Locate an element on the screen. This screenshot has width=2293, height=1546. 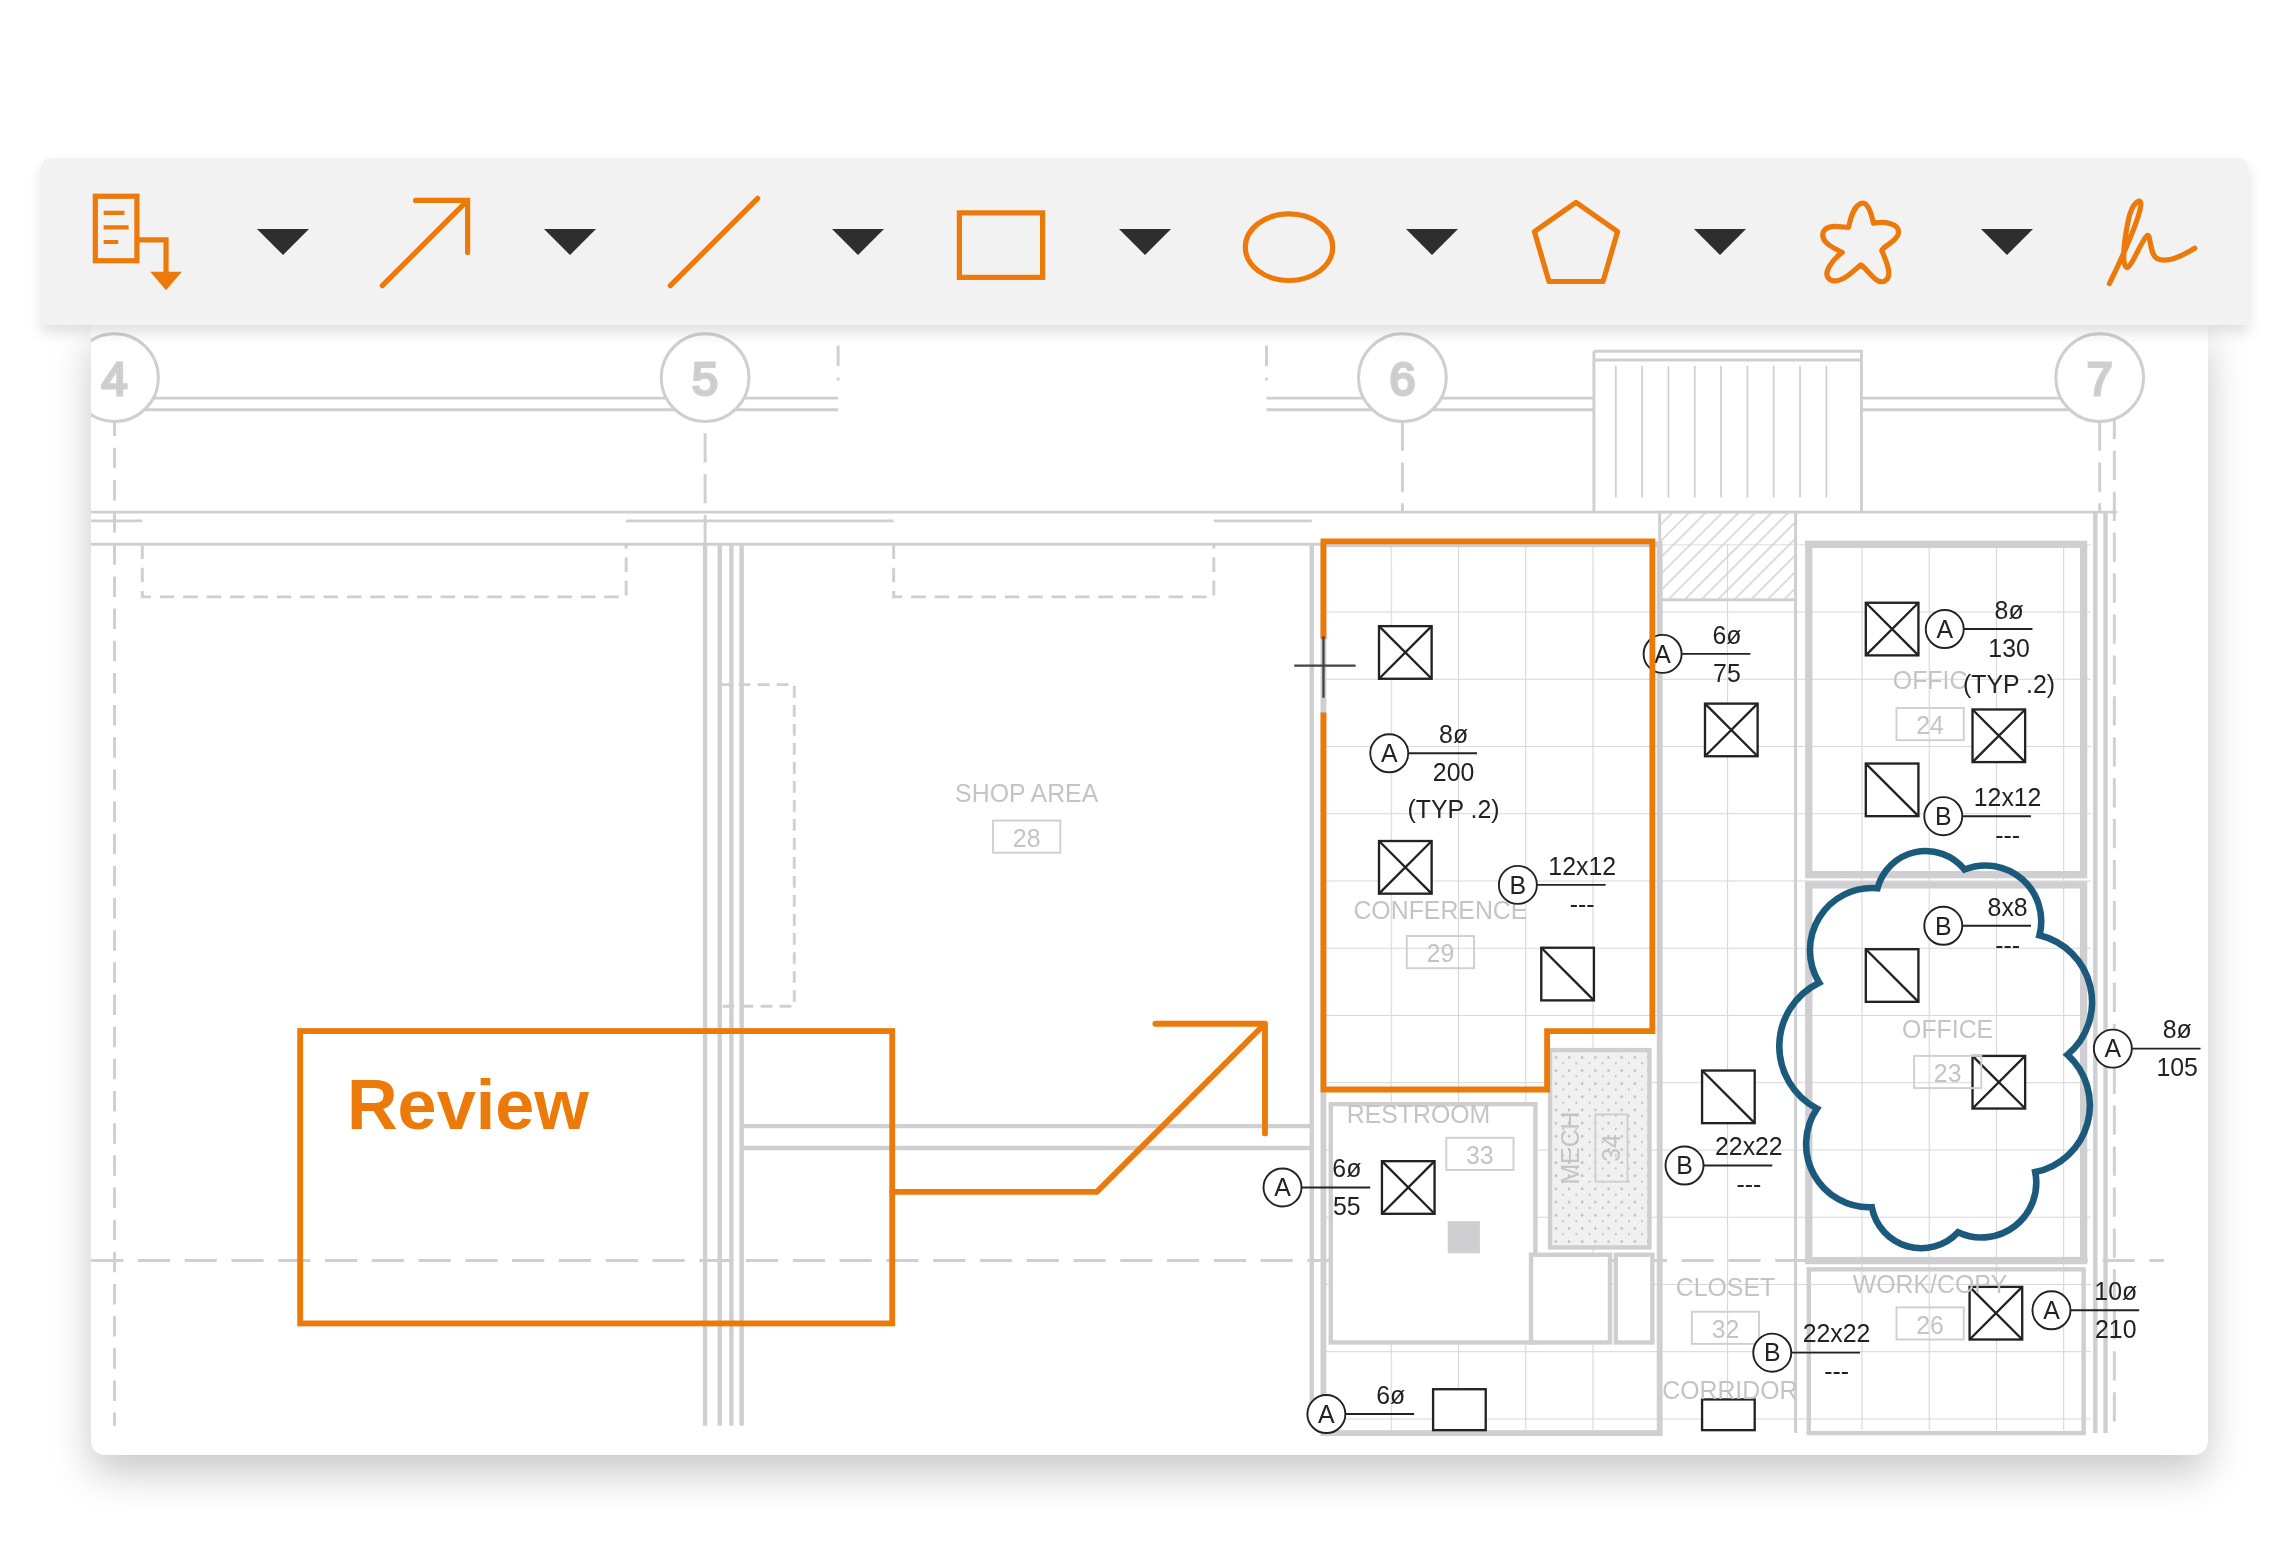
crosshair-cursor-icon is located at coordinates (1325, 667).